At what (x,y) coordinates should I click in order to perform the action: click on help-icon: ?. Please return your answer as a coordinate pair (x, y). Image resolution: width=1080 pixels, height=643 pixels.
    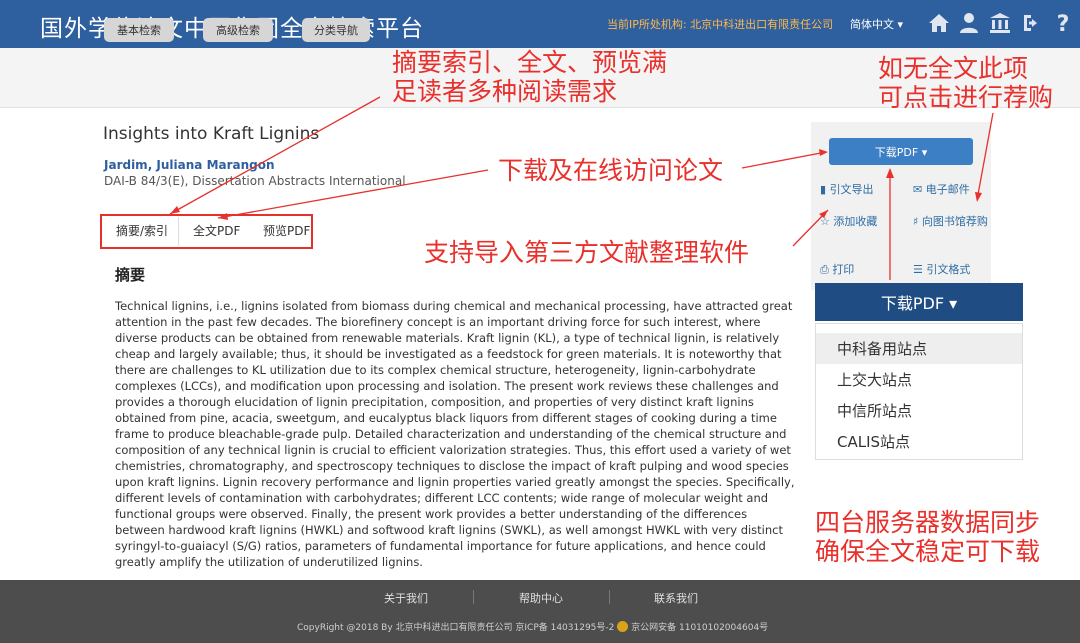
    Looking at the image, I should click on (1063, 23).